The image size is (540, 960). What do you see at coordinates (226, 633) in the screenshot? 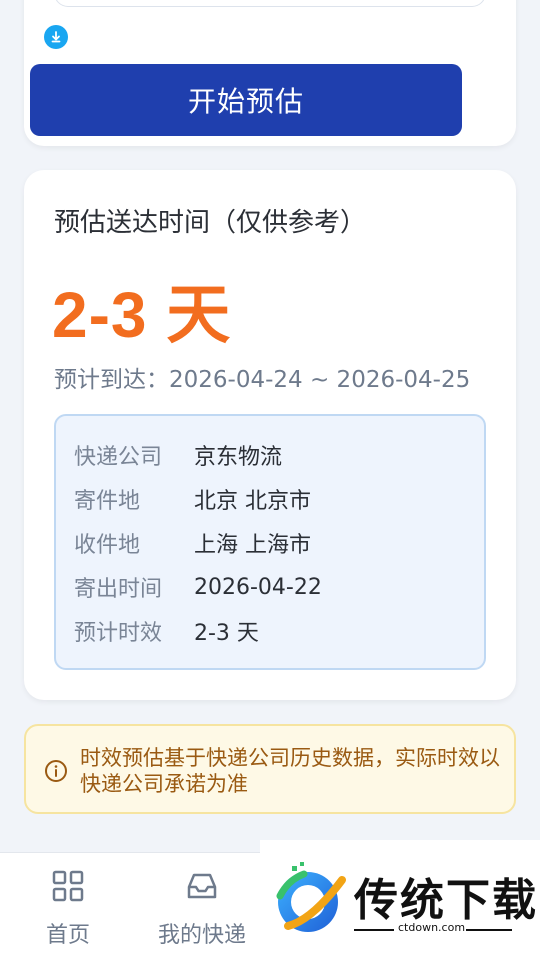
I see `detail-value: 2-3 天` at bounding box center [226, 633].